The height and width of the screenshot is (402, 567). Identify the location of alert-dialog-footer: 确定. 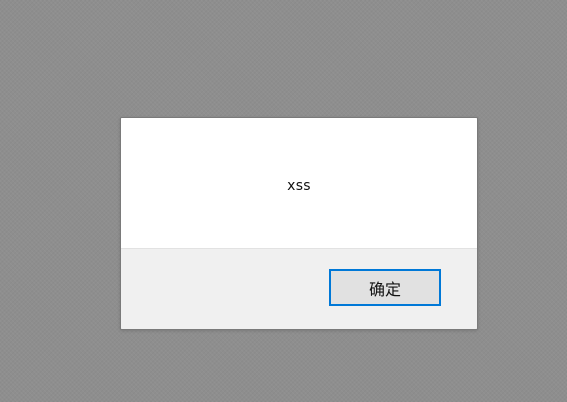
(299, 288).